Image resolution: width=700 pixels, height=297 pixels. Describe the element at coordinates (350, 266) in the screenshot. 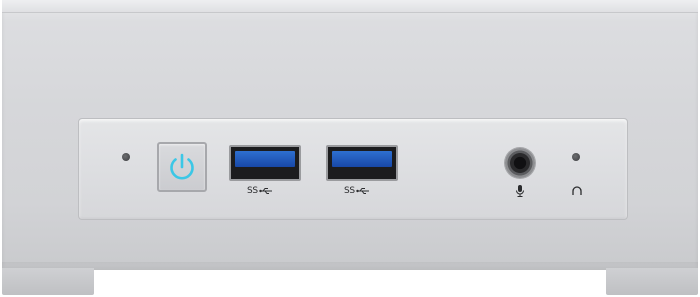

I see `bottom-shadow` at that location.